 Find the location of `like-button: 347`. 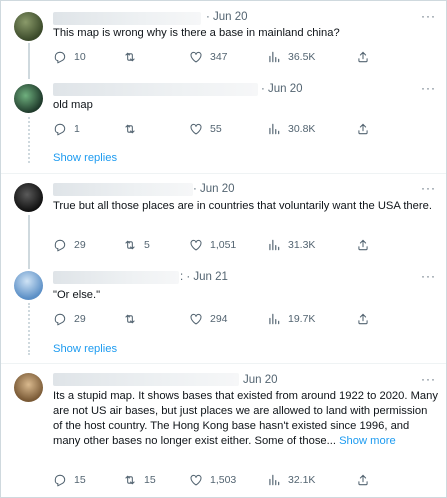

like-button: 347 is located at coordinates (208, 57).